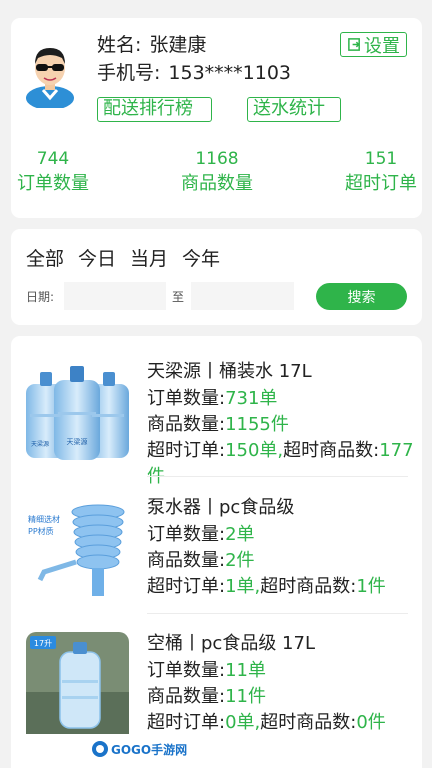 This screenshot has width=432, height=768. Describe the element at coordinates (77, 683) in the screenshot. I see `empty-bucket-image: 17升` at that location.